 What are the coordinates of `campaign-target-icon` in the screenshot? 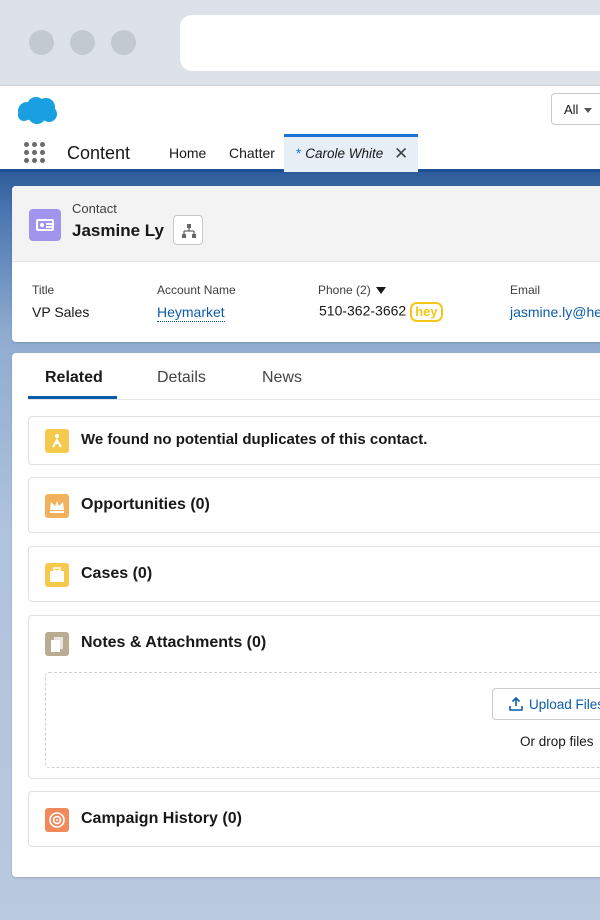 It's located at (57, 820).